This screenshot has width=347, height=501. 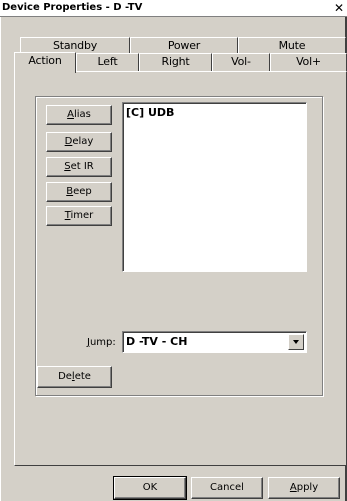 What do you see at coordinates (339, 8) in the screenshot?
I see `close-icon: ✕` at bounding box center [339, 8].